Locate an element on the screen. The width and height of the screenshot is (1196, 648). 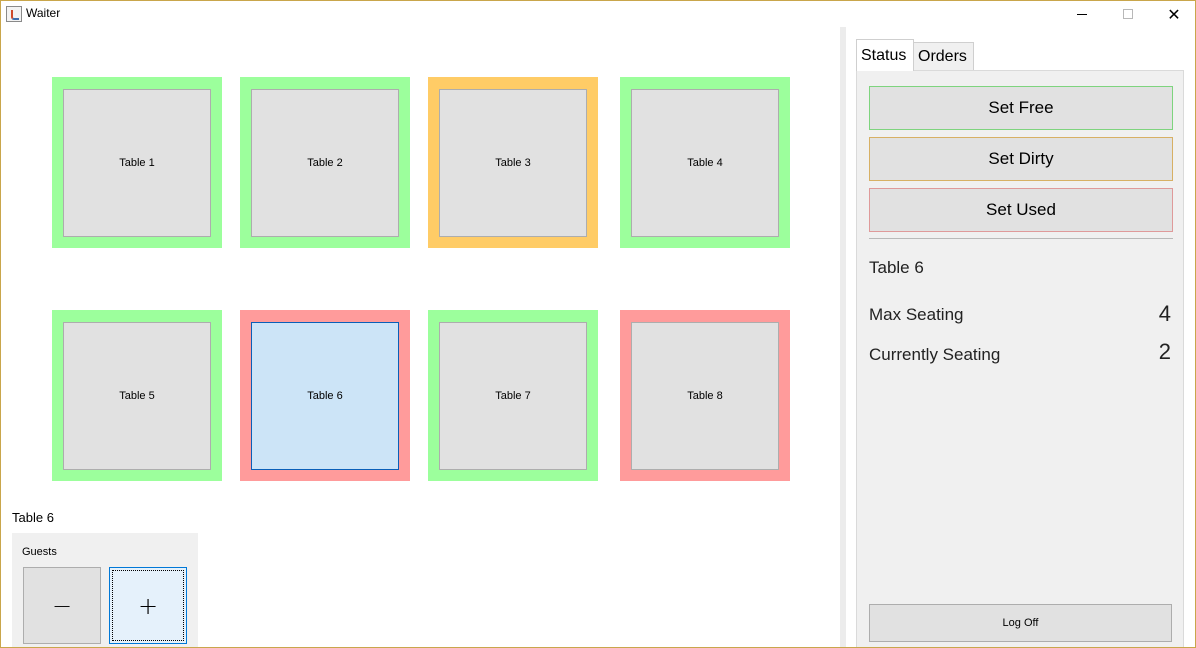
table-7-status-frame: Table 7 is located at coordinates (513, 395).